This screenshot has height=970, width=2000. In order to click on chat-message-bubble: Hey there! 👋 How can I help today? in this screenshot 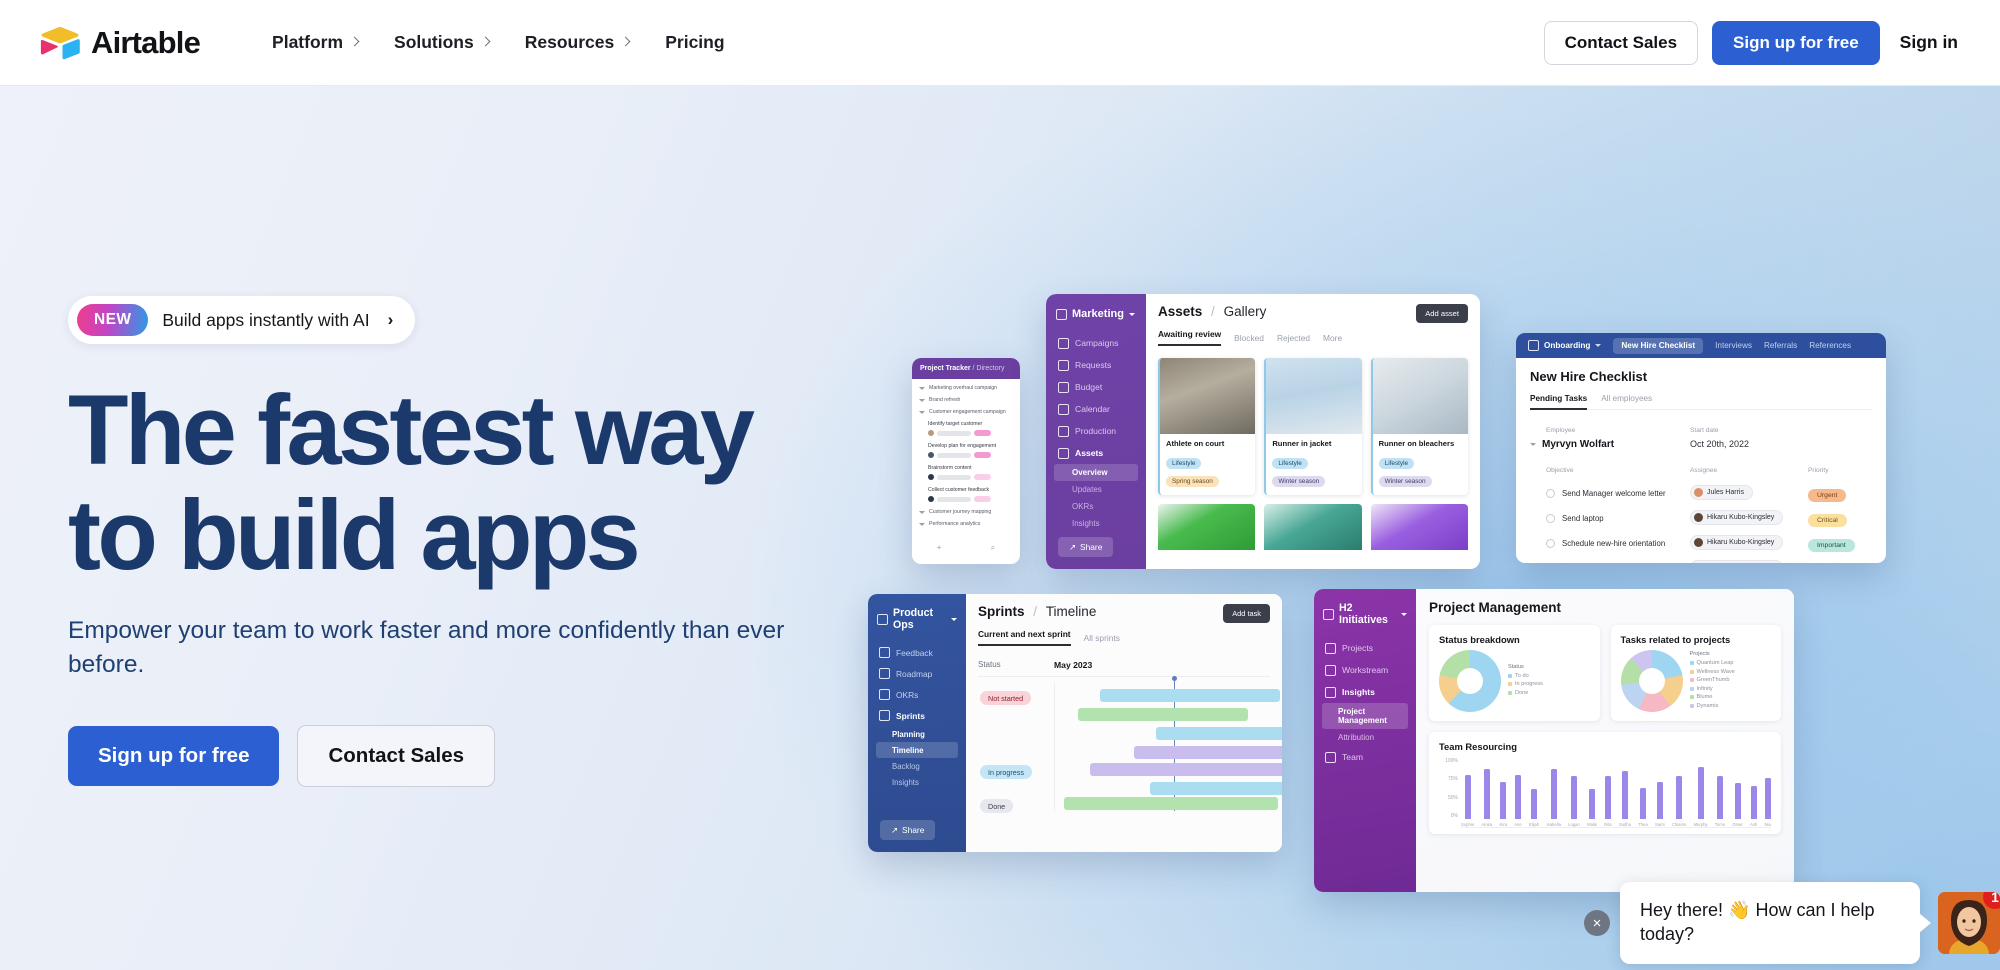, I will do `click(1775, 923)`.